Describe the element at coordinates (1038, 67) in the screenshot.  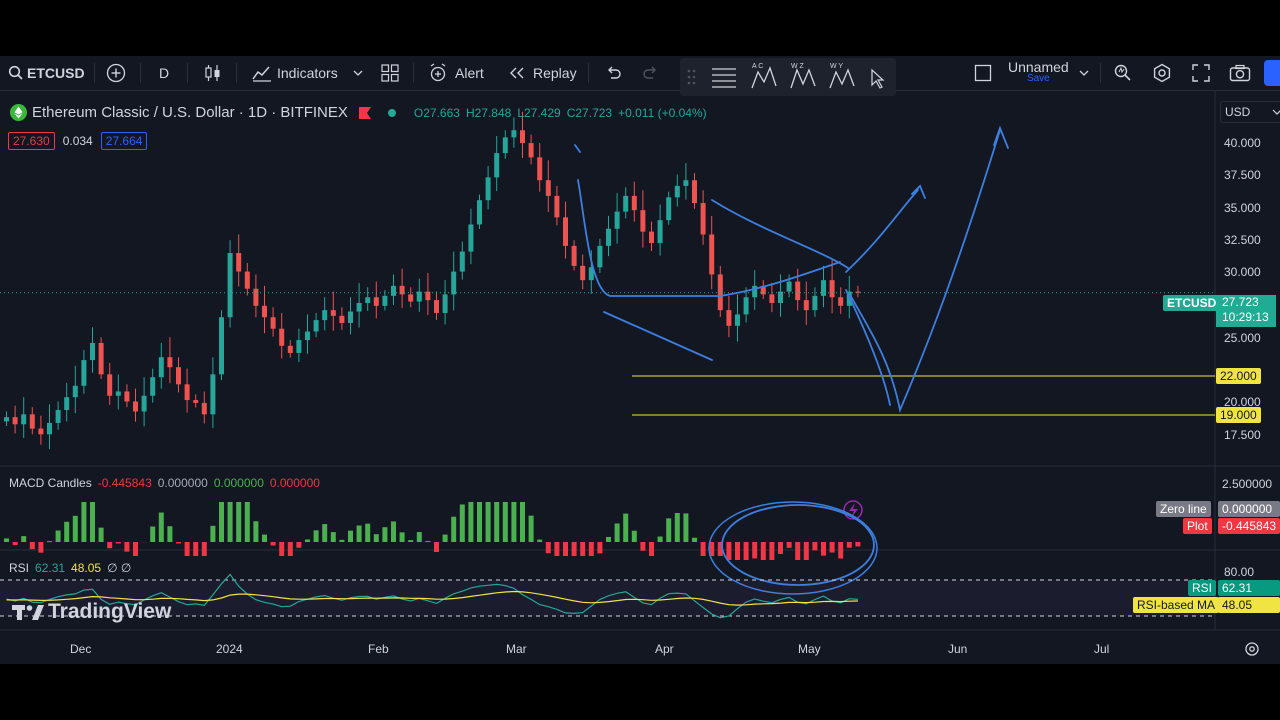
I see `layout-name: Unnamed` at that location.